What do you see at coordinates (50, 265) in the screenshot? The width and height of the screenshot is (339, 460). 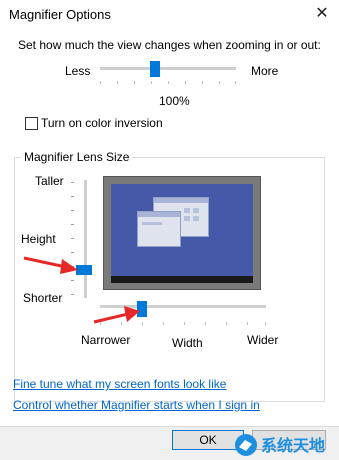 I see `annotation-arrow-height` at bounding box center [50, 265].